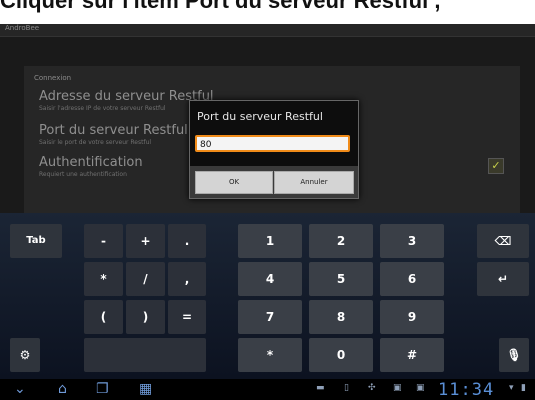 The height and width of the screenshot is (400, 535). What do you see at coordinates (320, 388) in the screenshot?
I see `notification-icon: ▬` at bounding box center [320, 388].